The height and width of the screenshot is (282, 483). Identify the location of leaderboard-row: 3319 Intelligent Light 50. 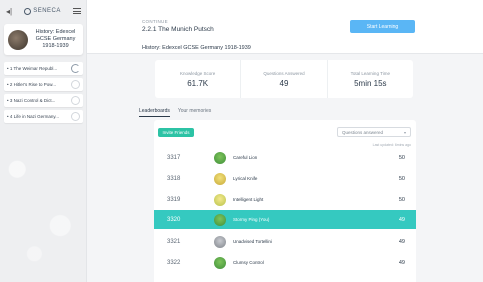
(285, 199).